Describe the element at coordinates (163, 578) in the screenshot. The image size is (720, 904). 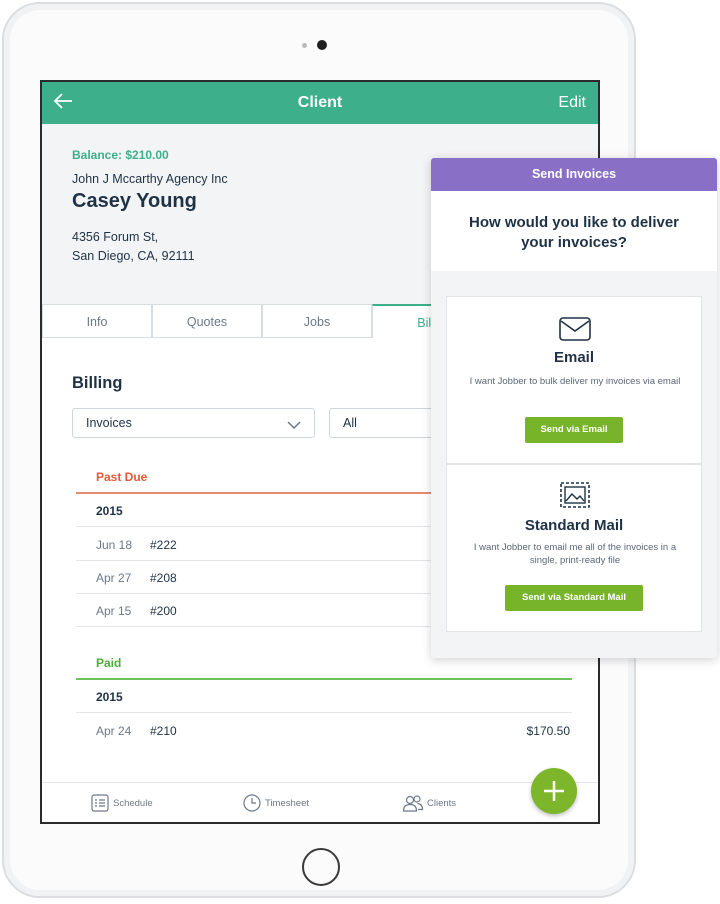
I see `invoice-number: #208` at that location.